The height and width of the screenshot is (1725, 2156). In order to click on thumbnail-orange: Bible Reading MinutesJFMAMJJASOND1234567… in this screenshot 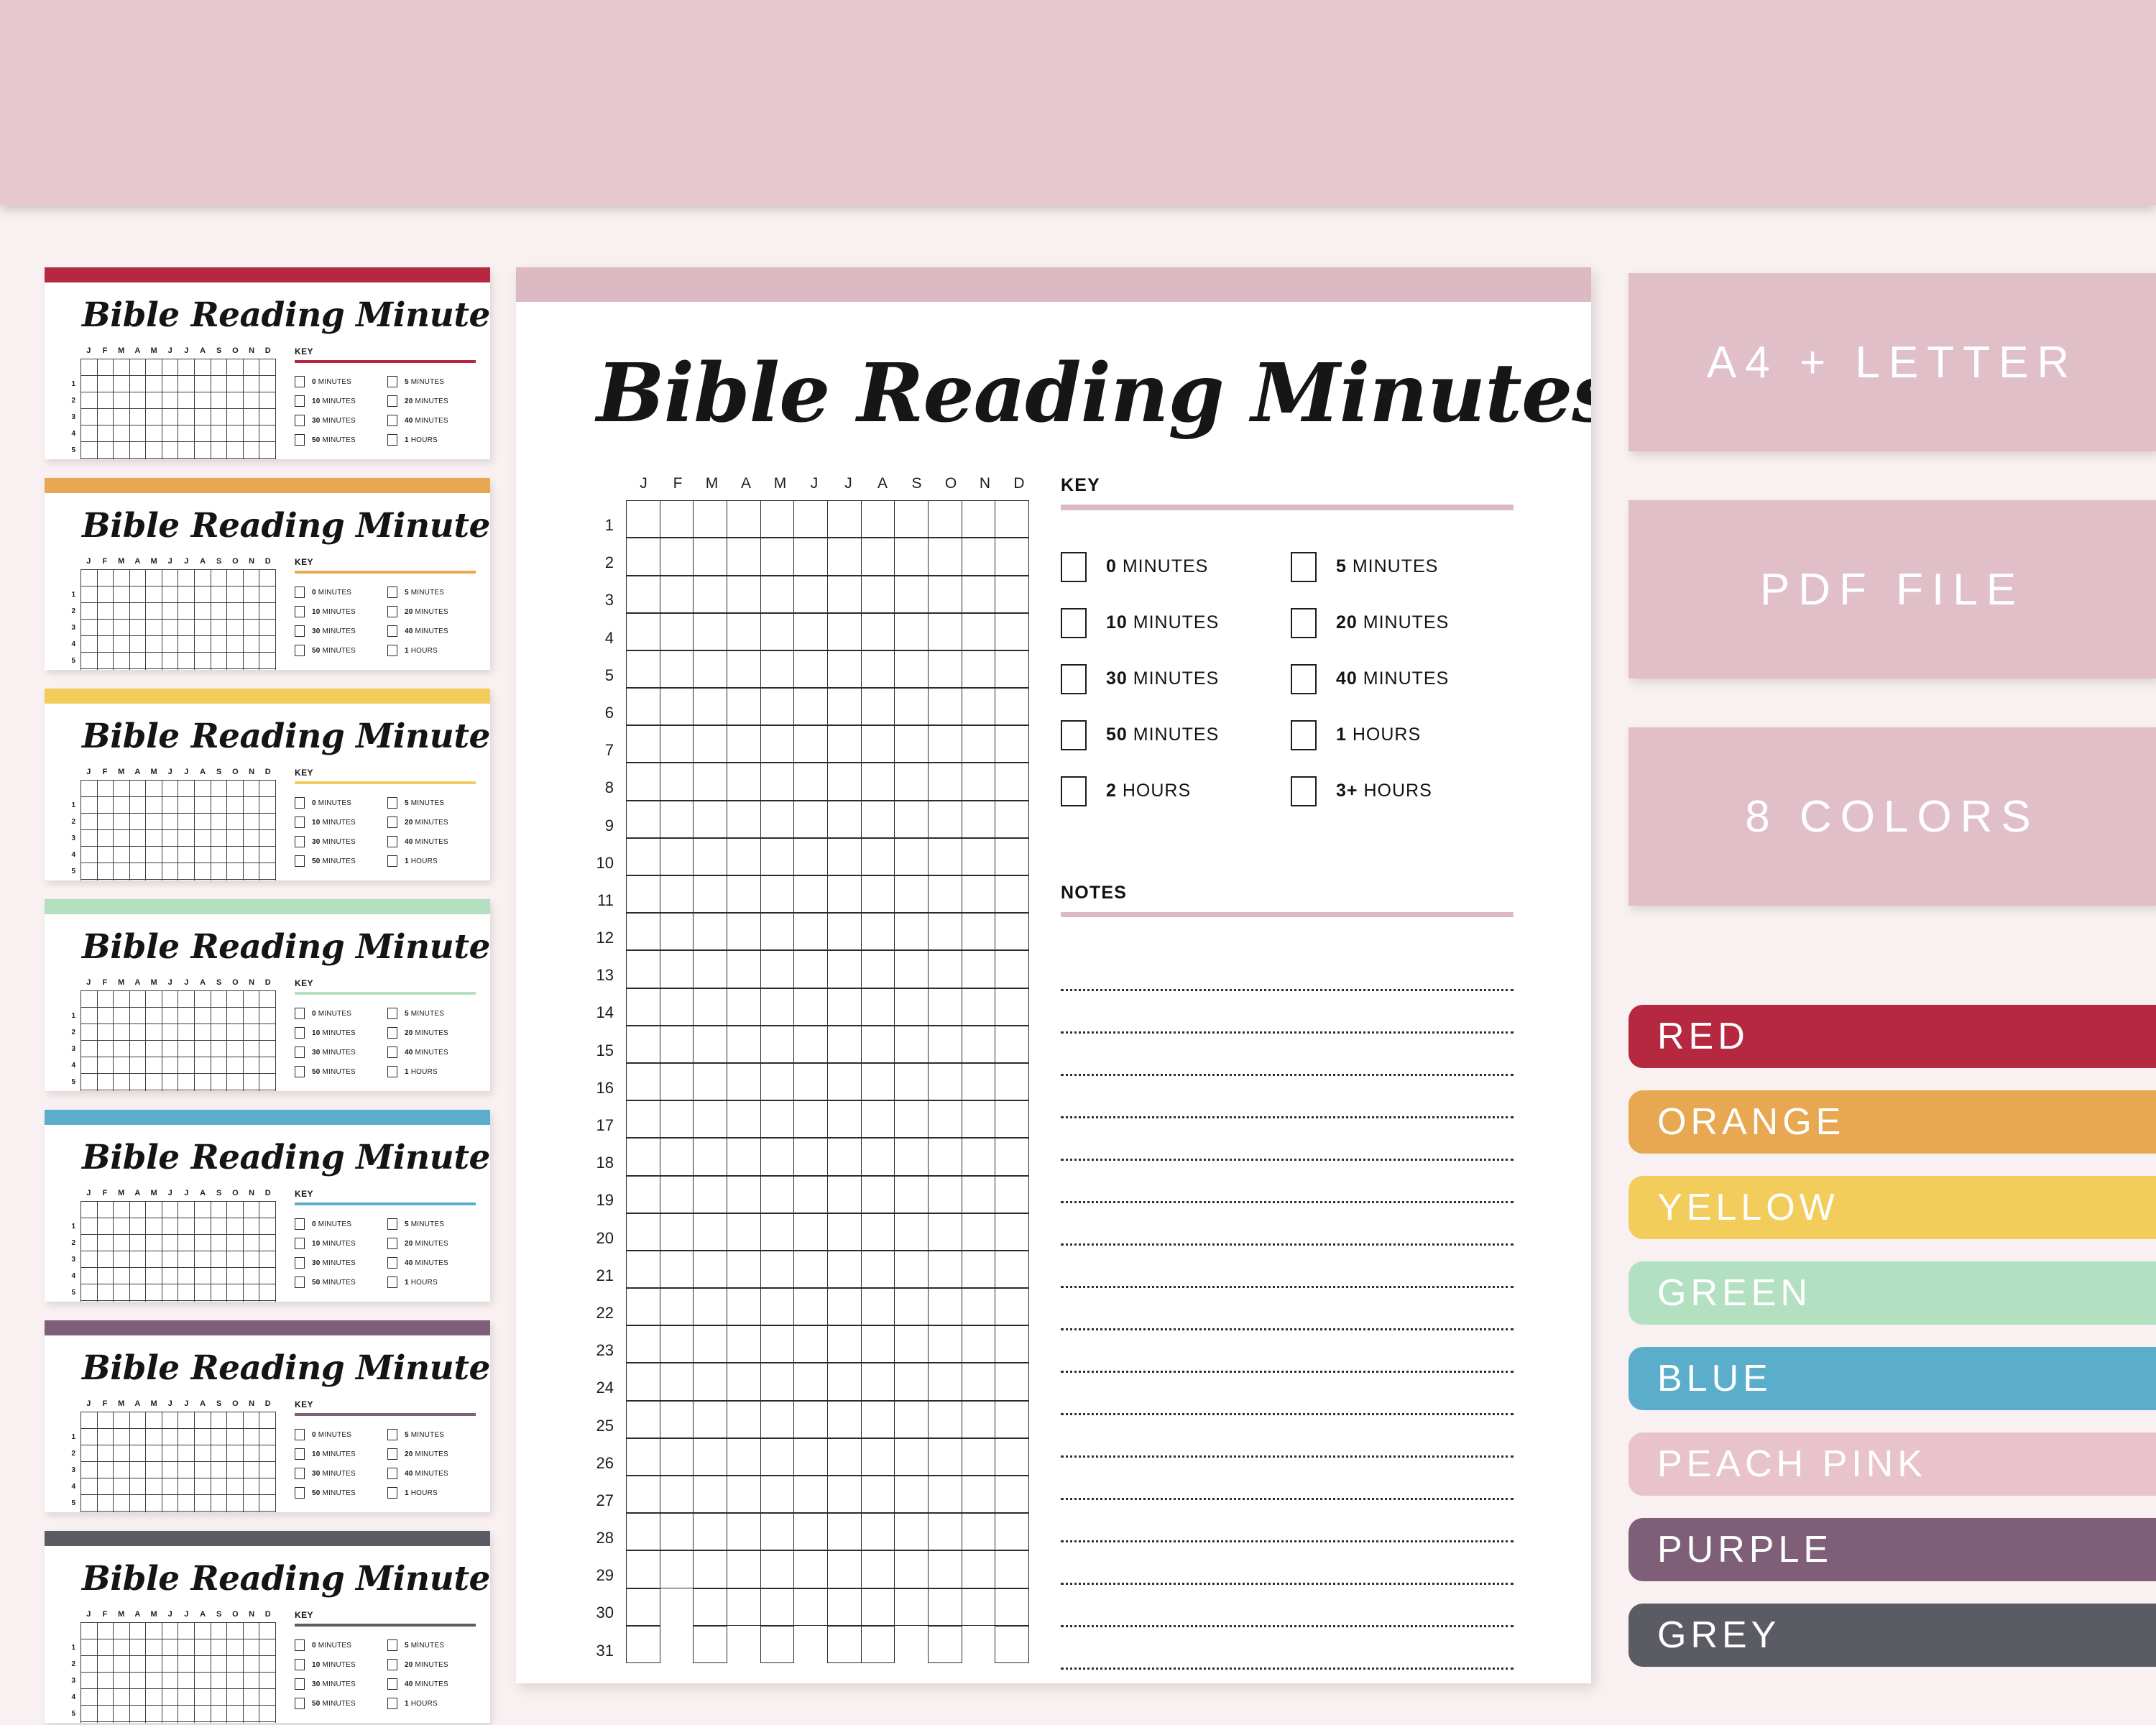, I will do `click(267, 574)`.